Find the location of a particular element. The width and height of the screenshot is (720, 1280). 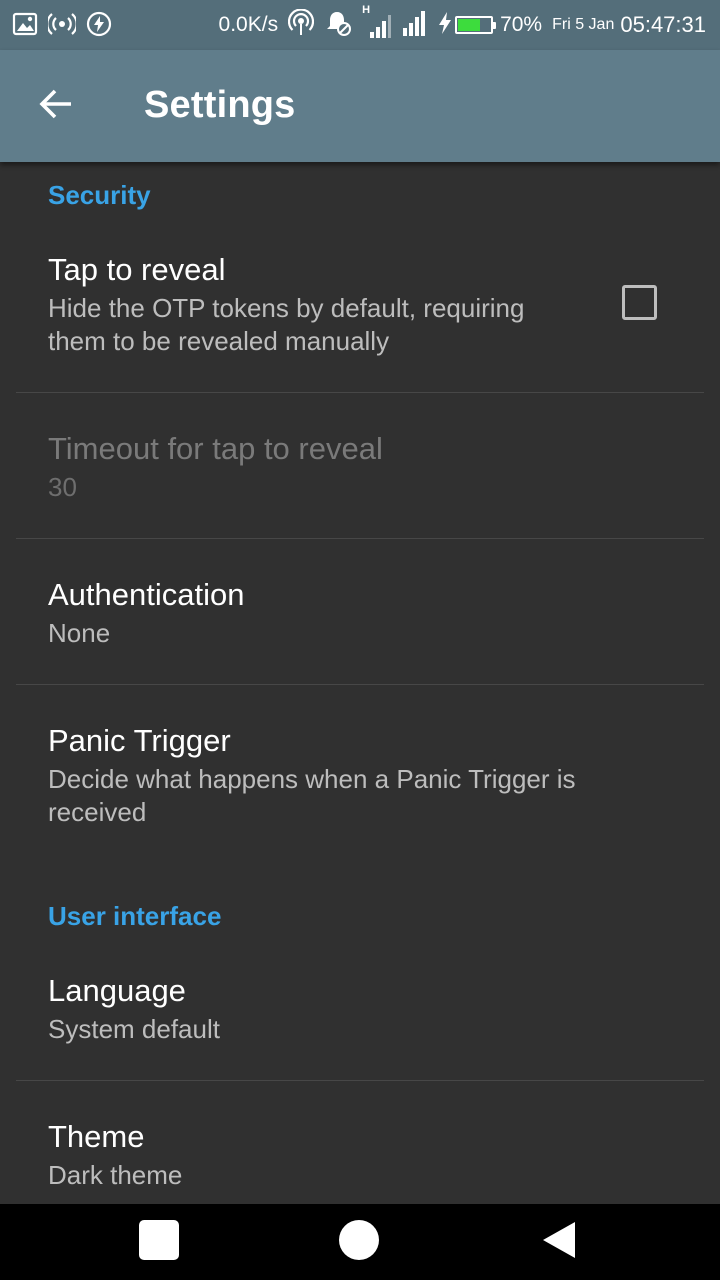

pref-theme: Theme Dark theme is located at coordinates (360, 1142).